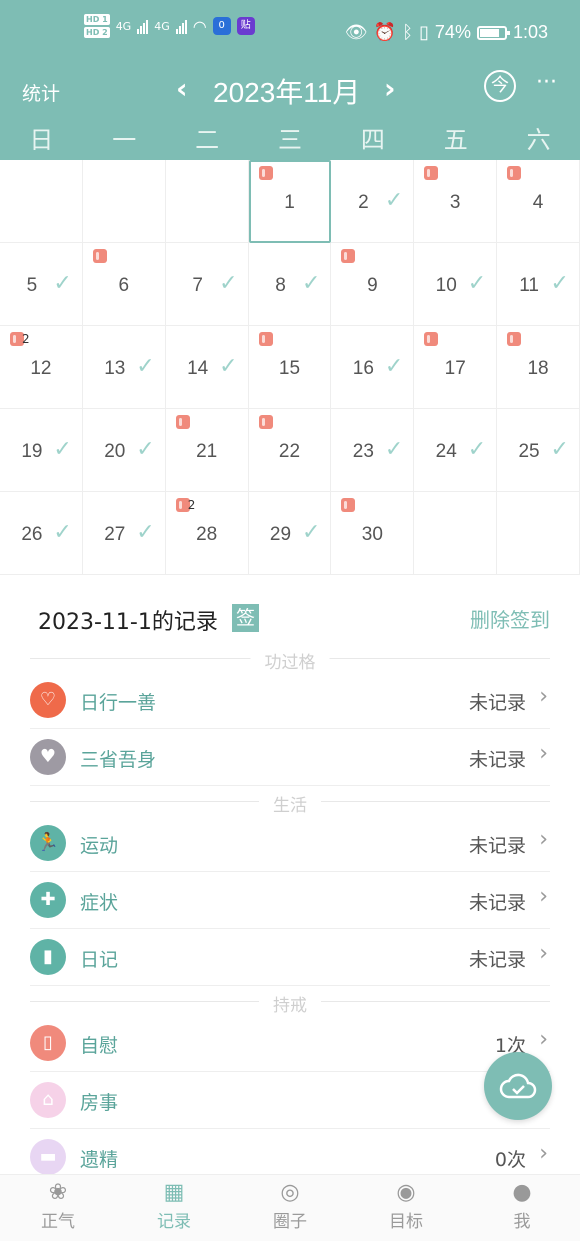 This screenshot has height=1241, width=580. I want to click on weekday-header: 日 一 二 三 四 五 六, so click(290, 139).